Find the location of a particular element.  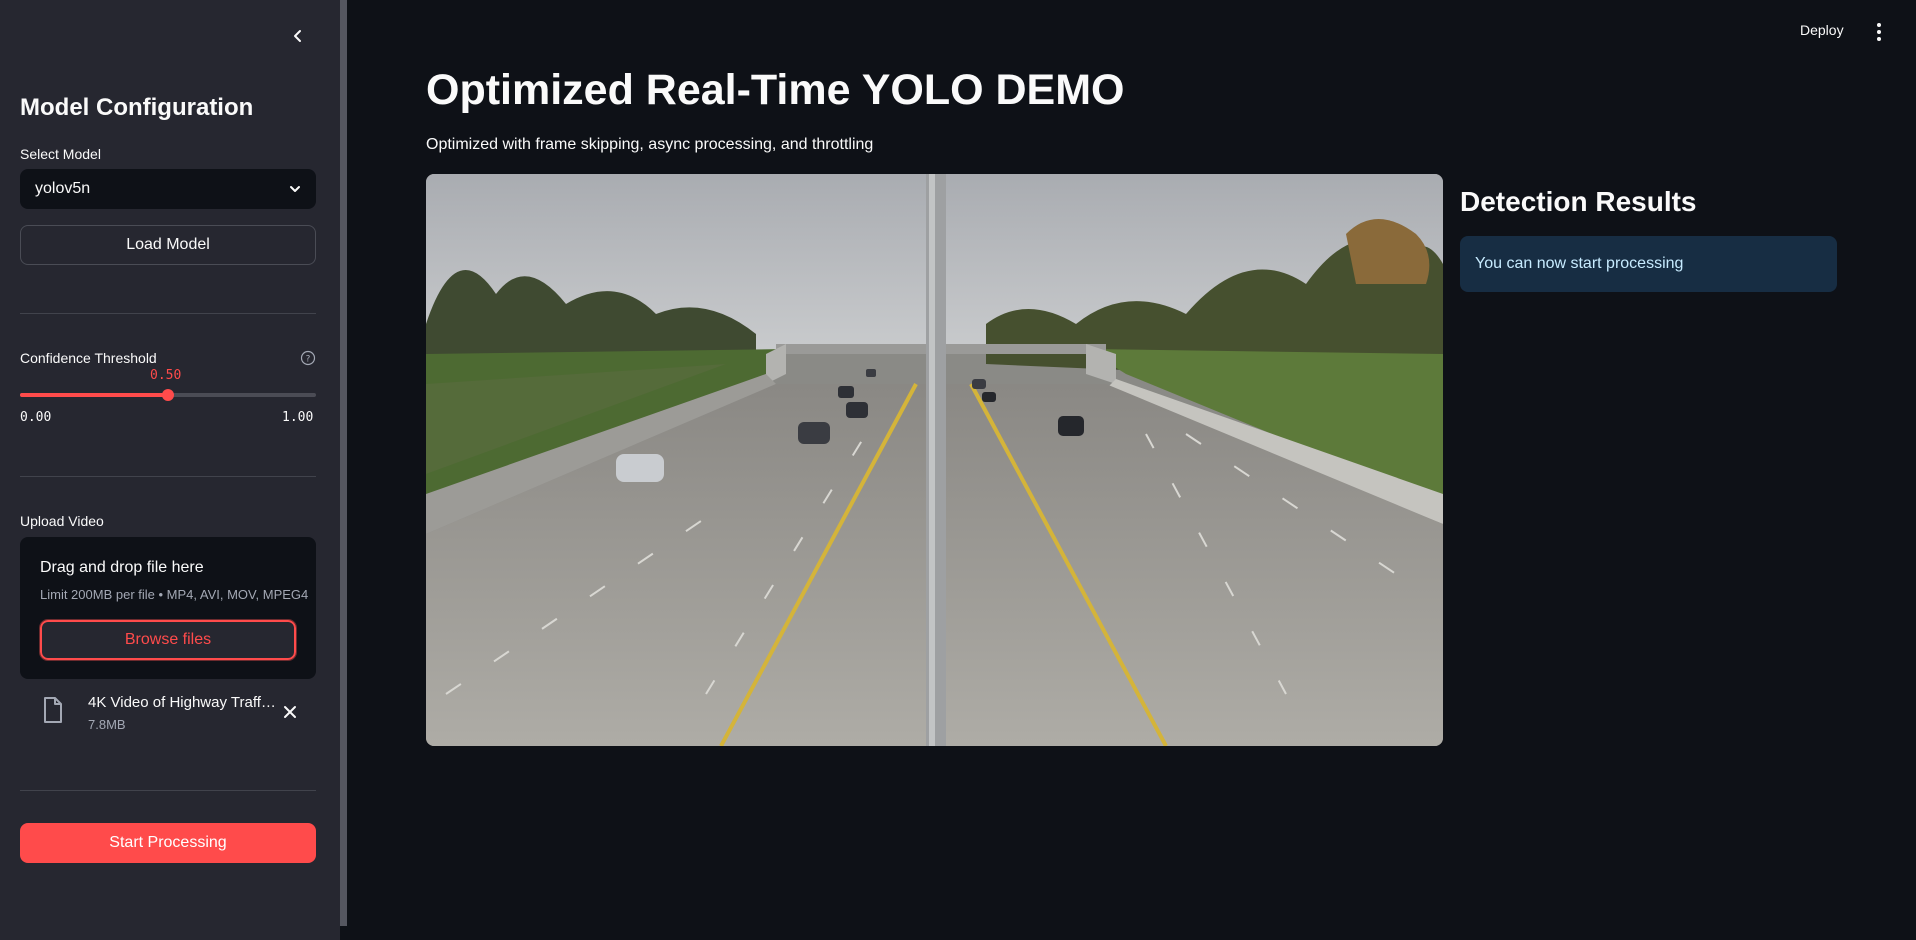

collapse-sidebar-button is located at coordinates (298, 36).